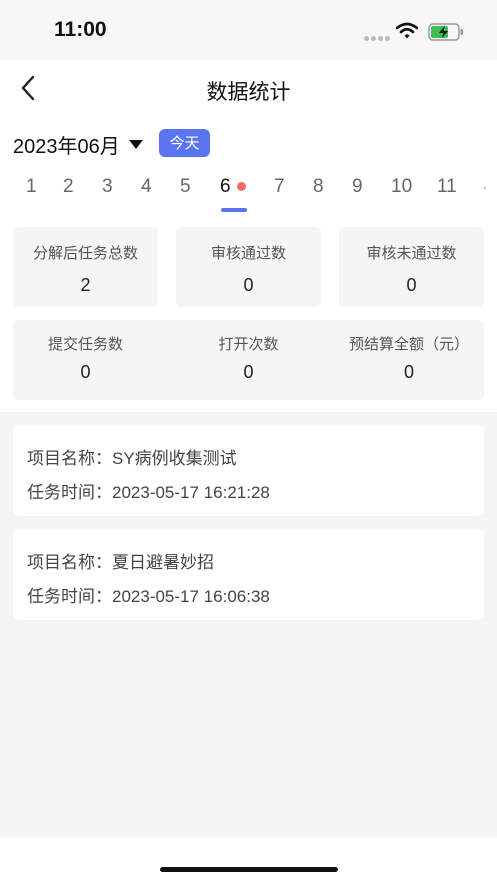 The width and height of the screenshot is (497, 883). What do you see at coordinates (411, 253) in the screenshot?
I see `stat-label: 审核未通过数` at bounding box center [411, 253].